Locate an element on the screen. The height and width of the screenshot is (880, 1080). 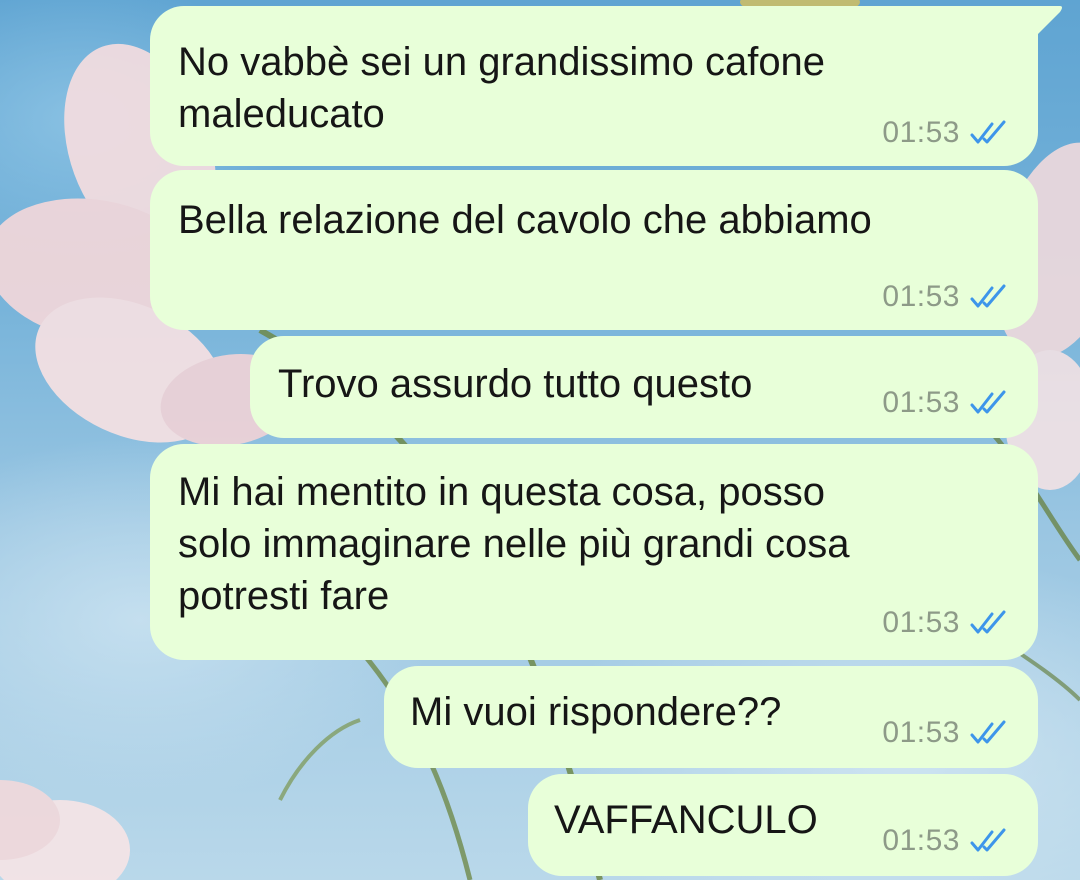
message-bubble: Mi vuoi rispondere?? 01:53 is located at coordinates (711, 717).